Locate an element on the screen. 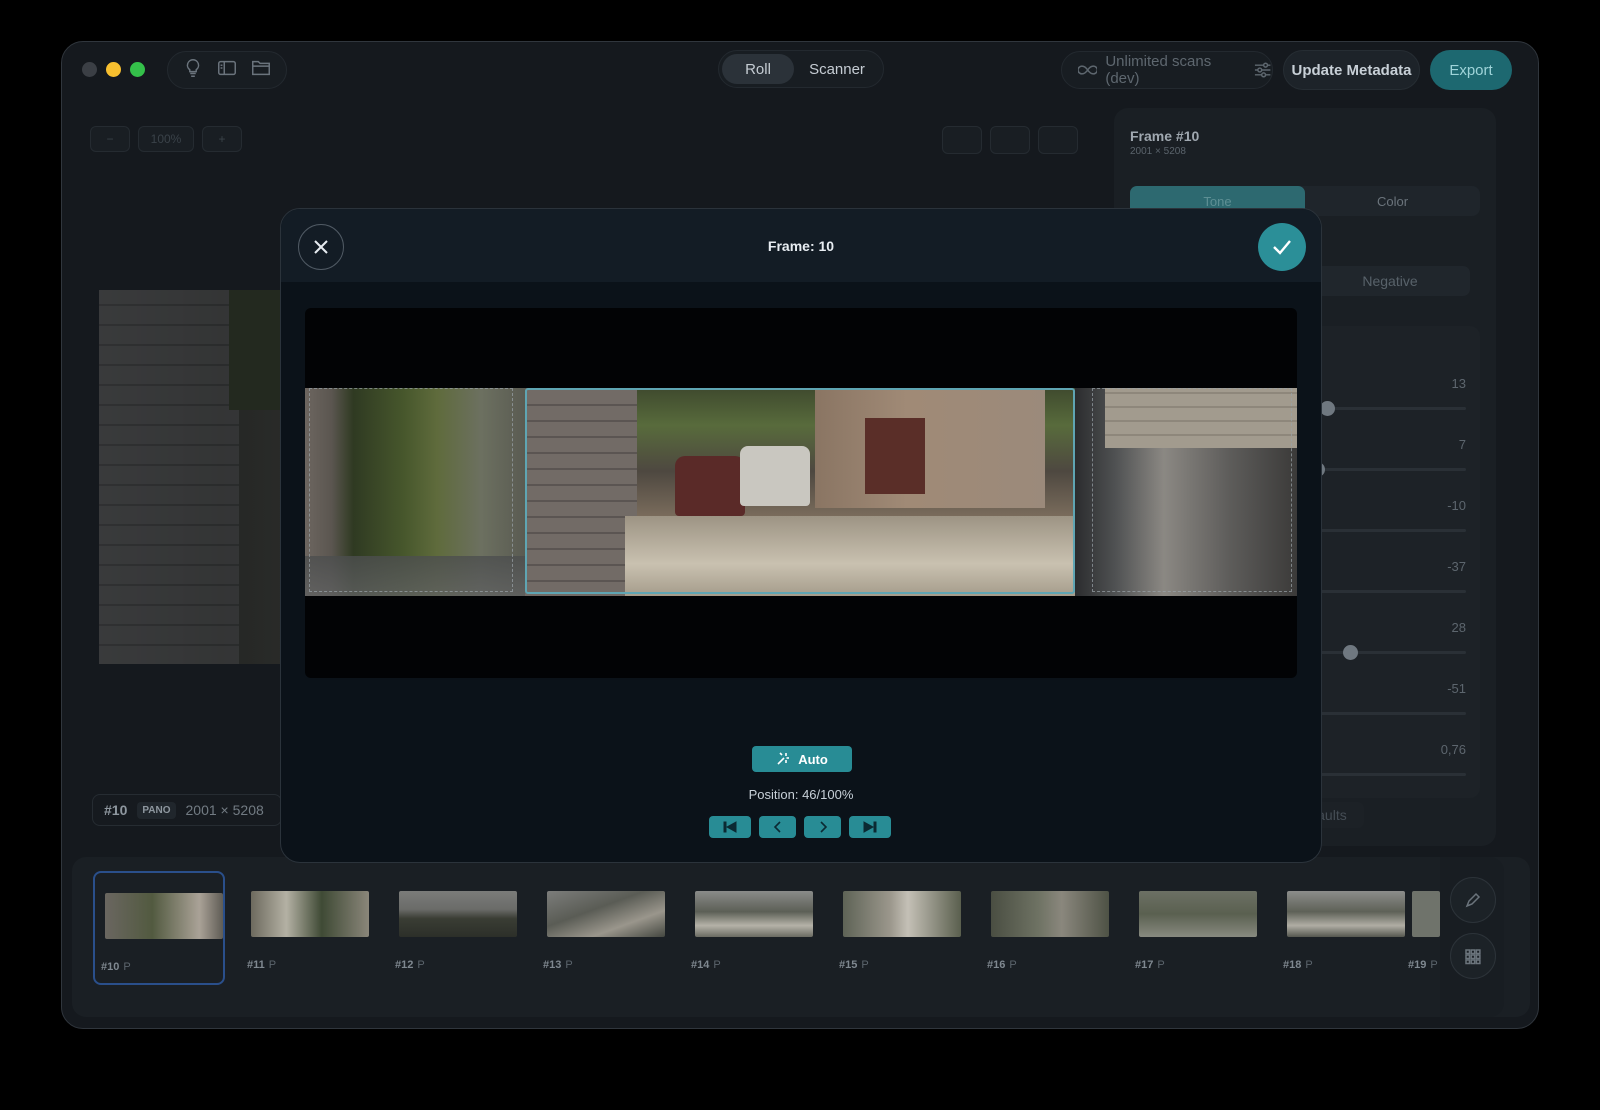 The image size is (1600, 1110). previous-frame-outline is located at coordinates (411, 490).